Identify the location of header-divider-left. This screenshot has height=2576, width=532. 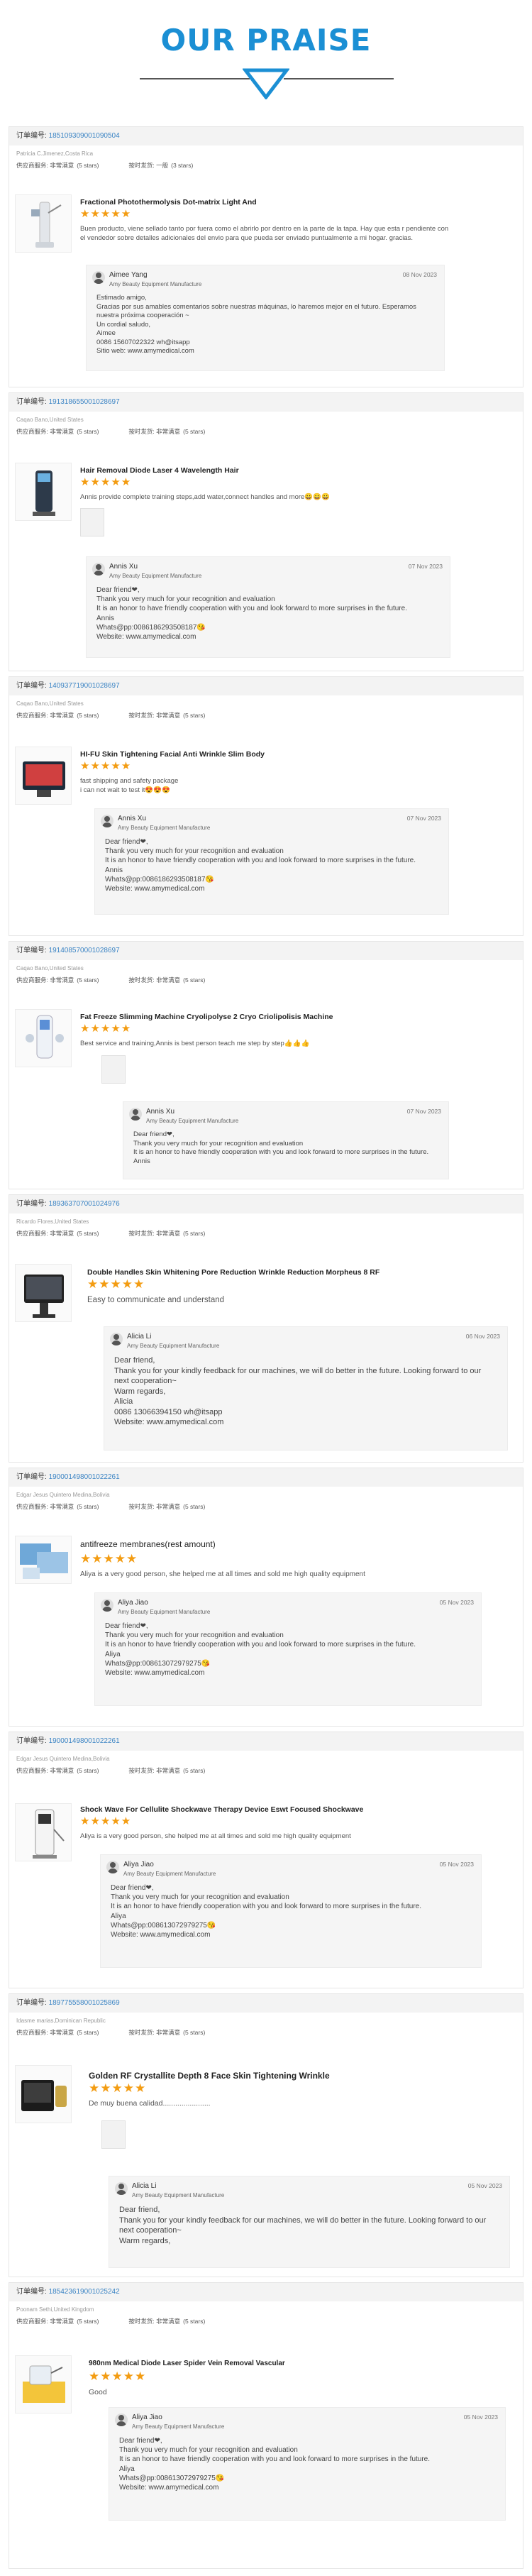
(195, 78).